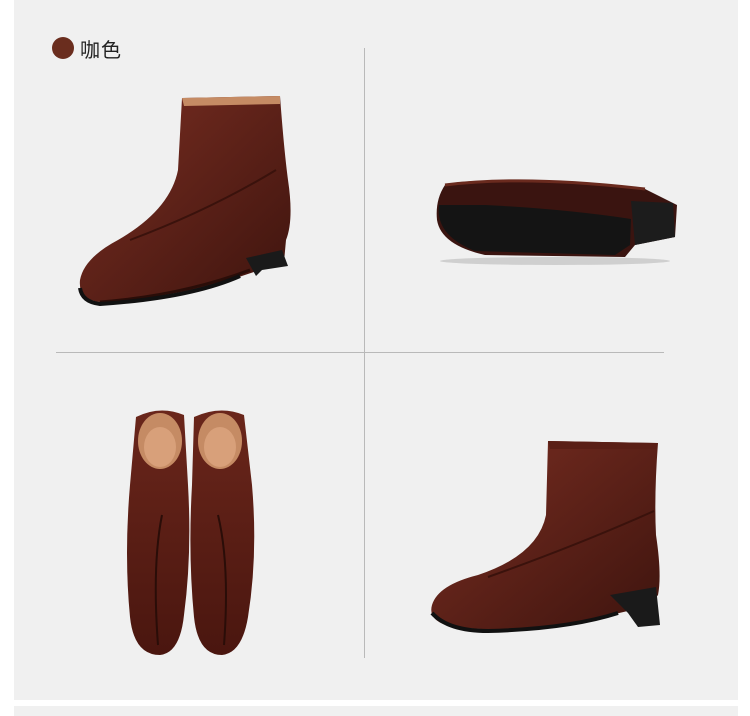 The height and width of the screenshot is (716, 750). Describe the element at coordinates (63, 48) in the screenshot. I see `color-swatch` at that location.